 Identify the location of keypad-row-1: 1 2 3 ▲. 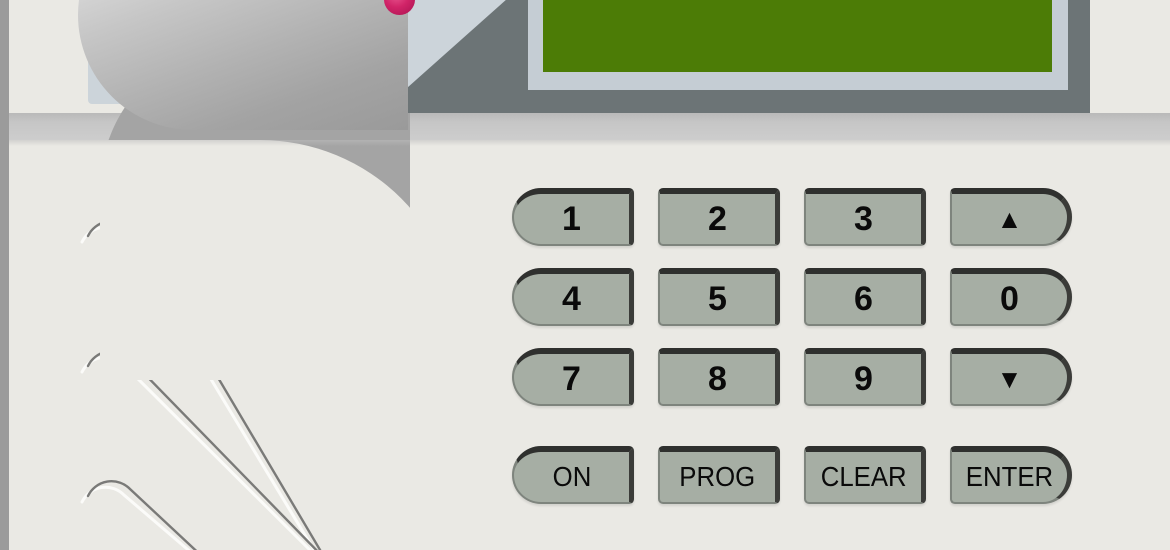
(792, 217).